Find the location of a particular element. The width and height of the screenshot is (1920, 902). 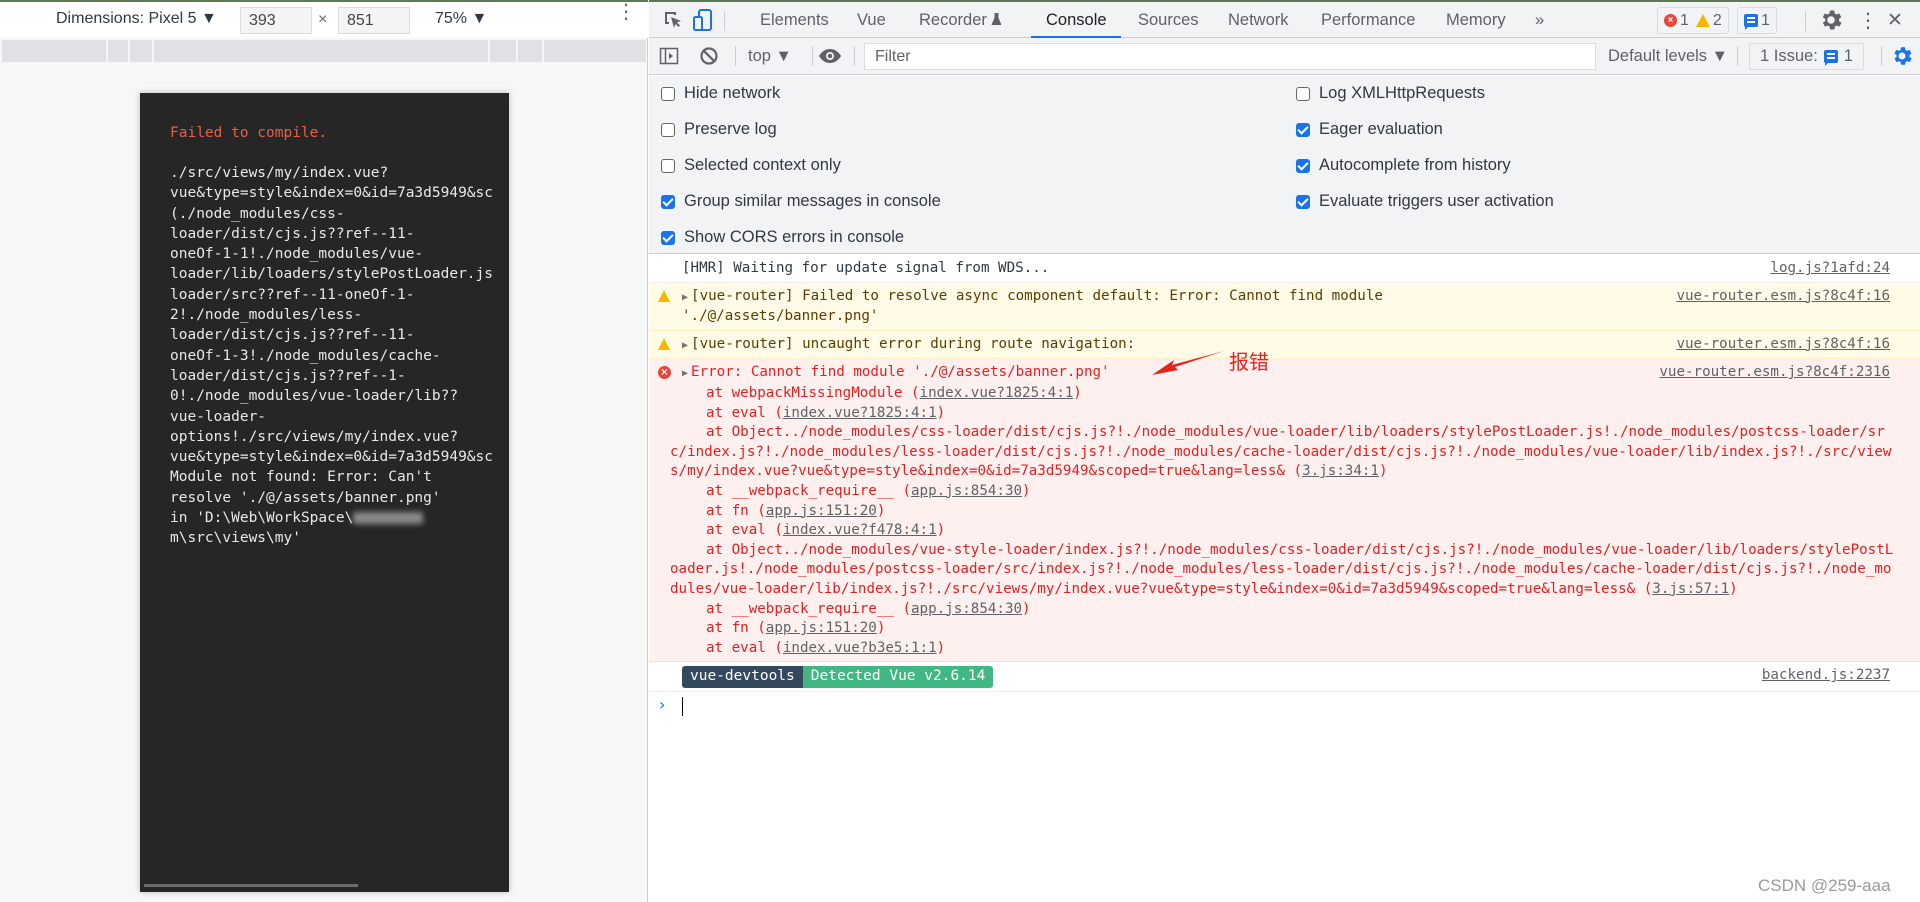

device-height-input is located at coordinates (374, 20).